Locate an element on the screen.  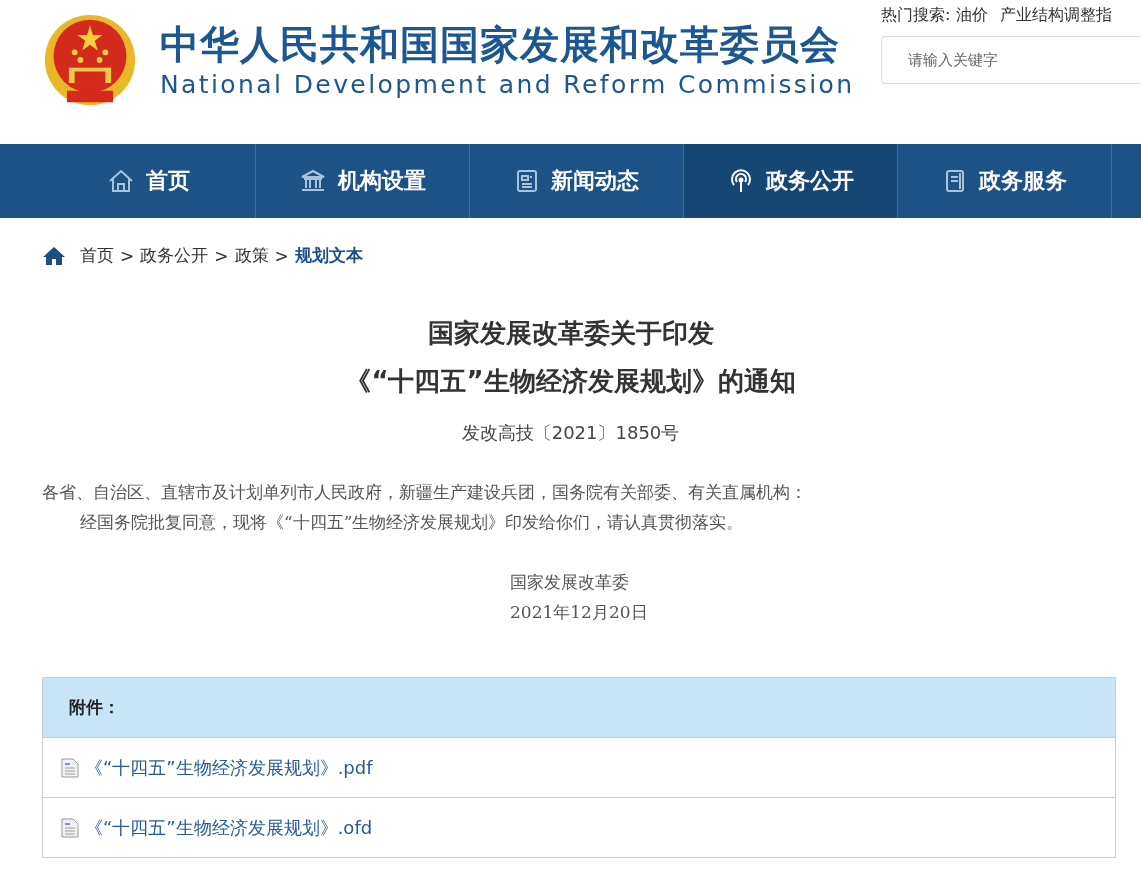
site-title: 中华人民共和国国家发展和改革委员会 is located at coordinates (500, 45).